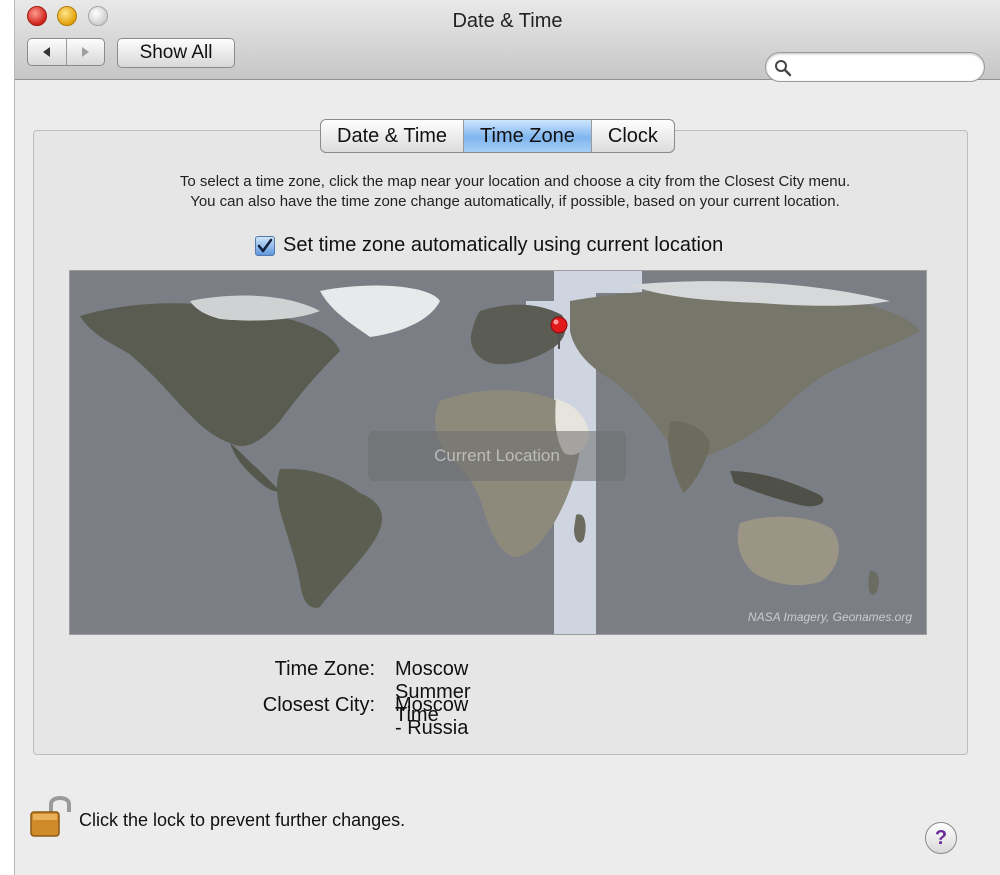 The height and width of the screenshot is (875, 1000). I want to click on closest-city-value: Moscow - Russia, so click(431, 717).